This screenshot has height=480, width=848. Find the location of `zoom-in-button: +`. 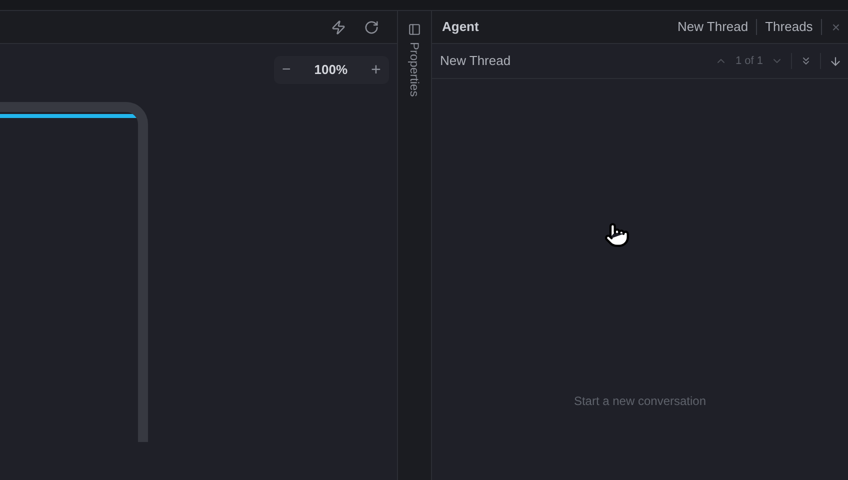

zoom-in-button: + is located at coordinates (376, 70).